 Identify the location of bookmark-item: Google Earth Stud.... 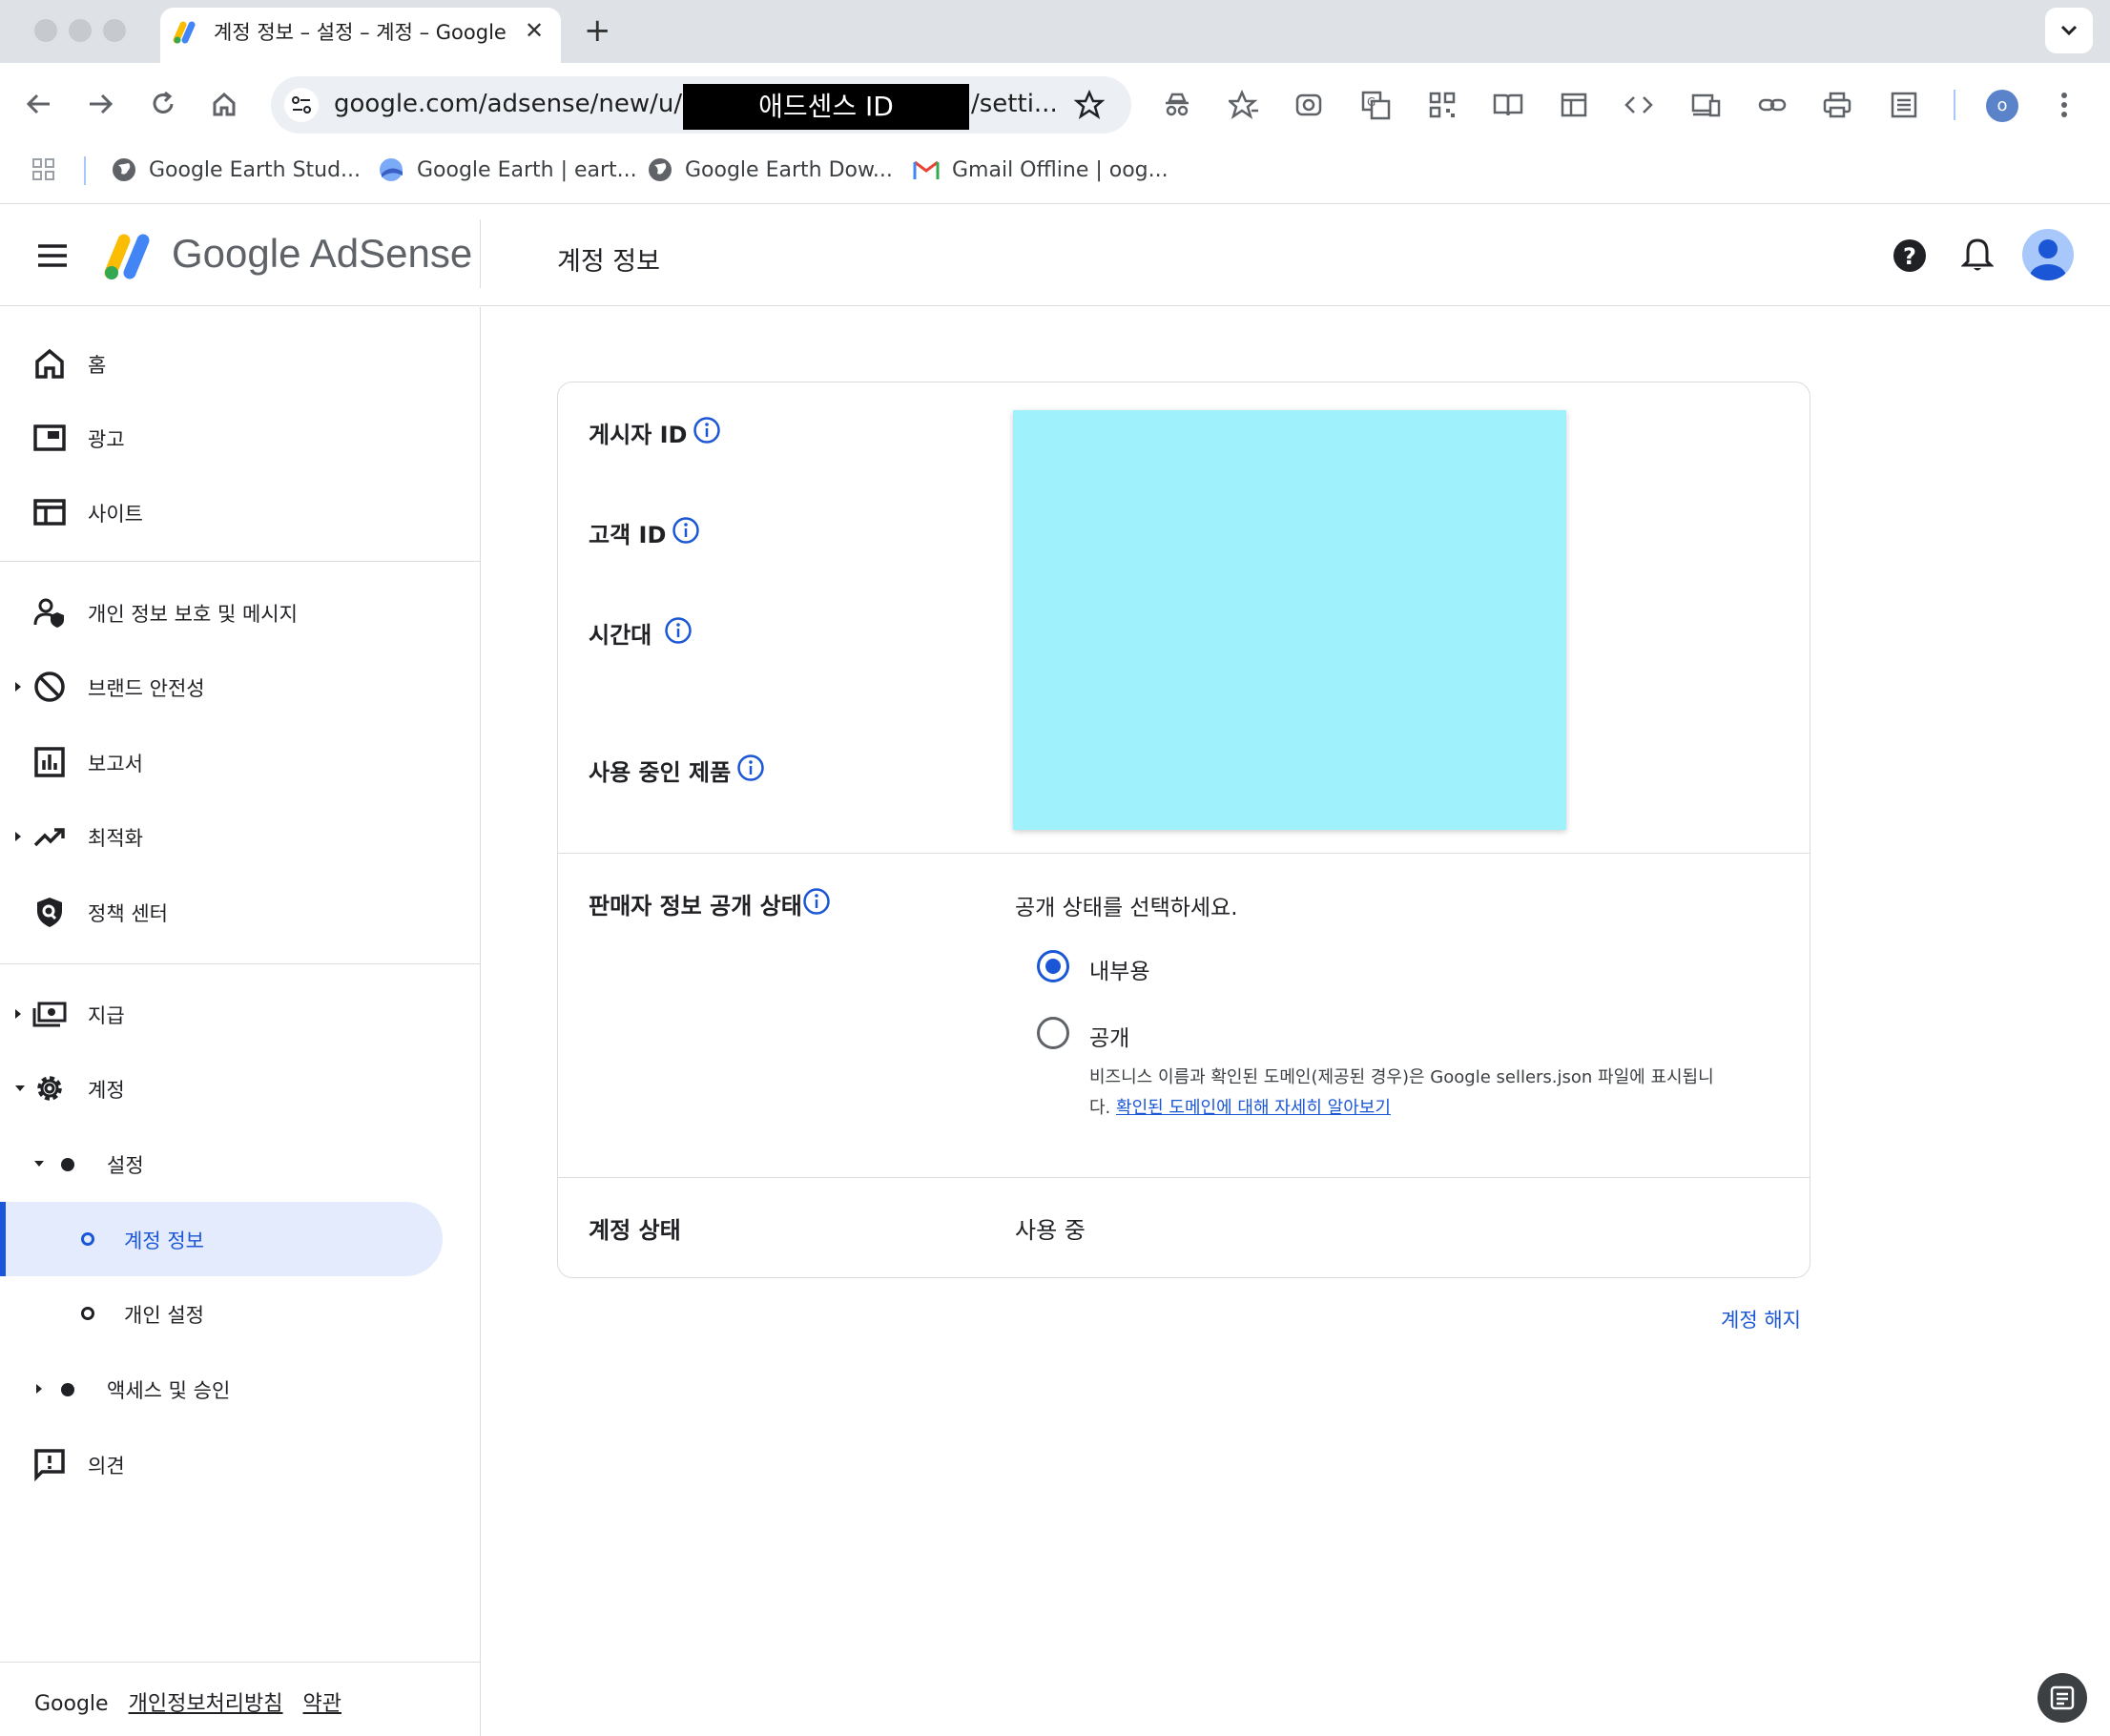
(255, 170).